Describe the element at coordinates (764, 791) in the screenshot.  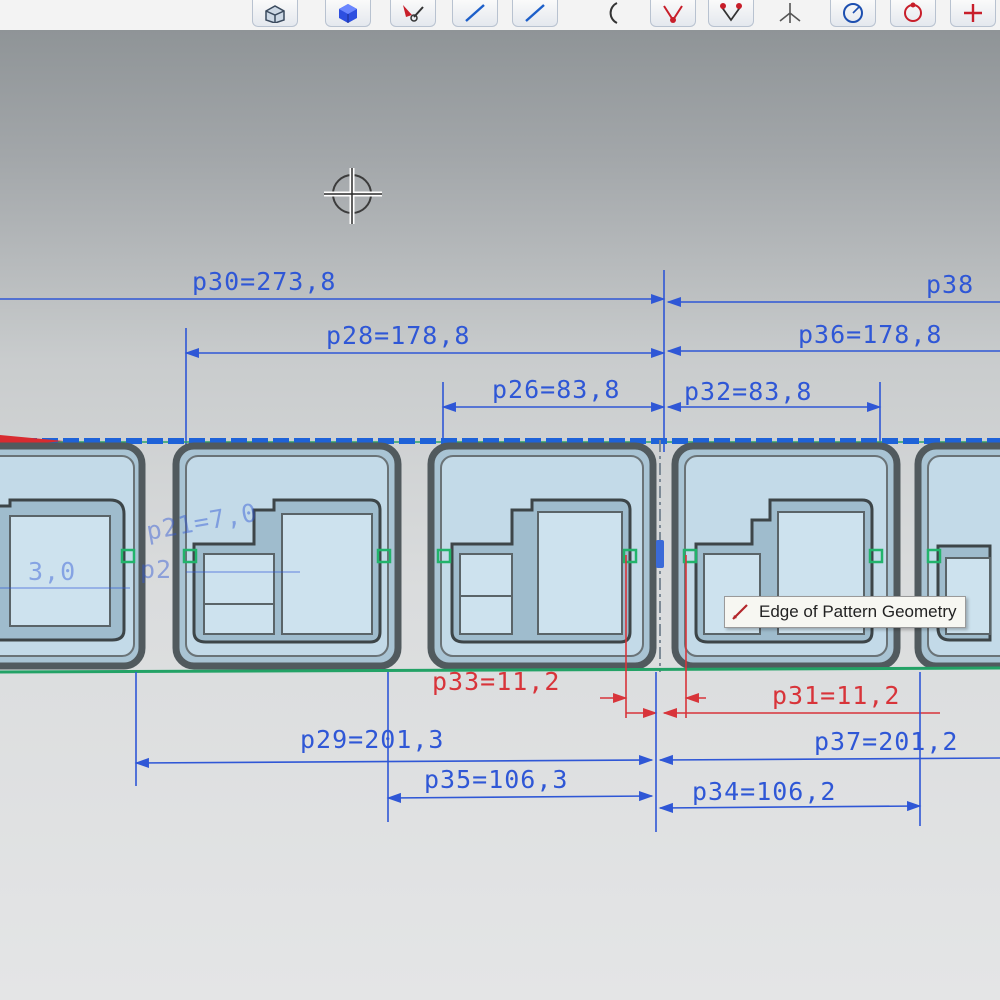
I see `dim-p34: p34=106,2` at that location.